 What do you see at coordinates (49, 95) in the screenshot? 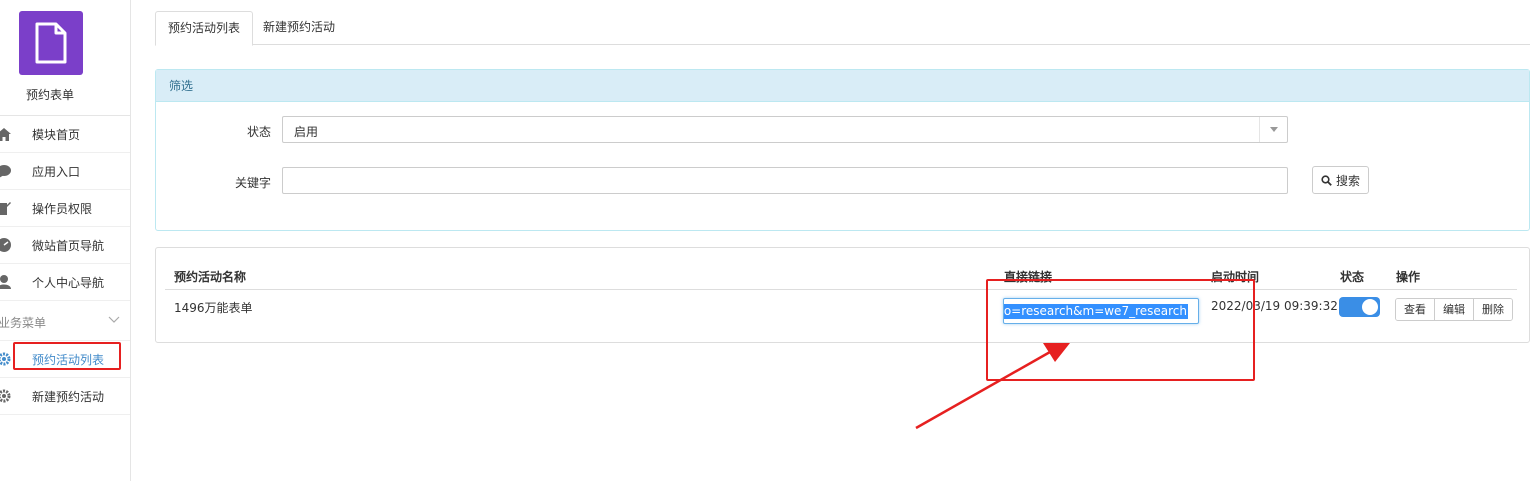
I see `module-title: 预约表单` at bounding box center [49, 95].